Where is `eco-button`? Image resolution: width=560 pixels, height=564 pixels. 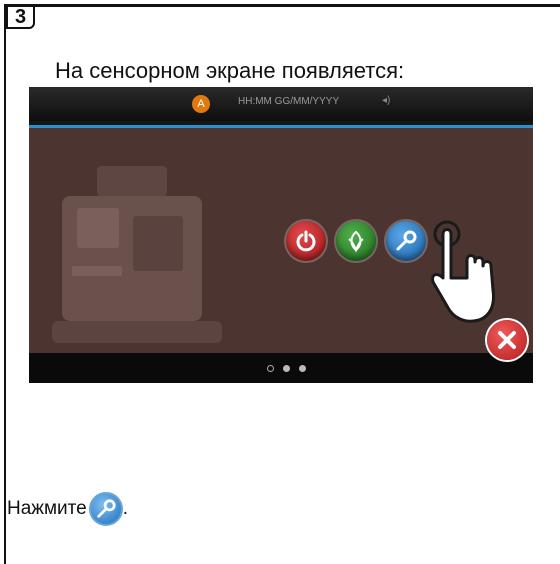
eco-button is located at coordinates (356, 241).